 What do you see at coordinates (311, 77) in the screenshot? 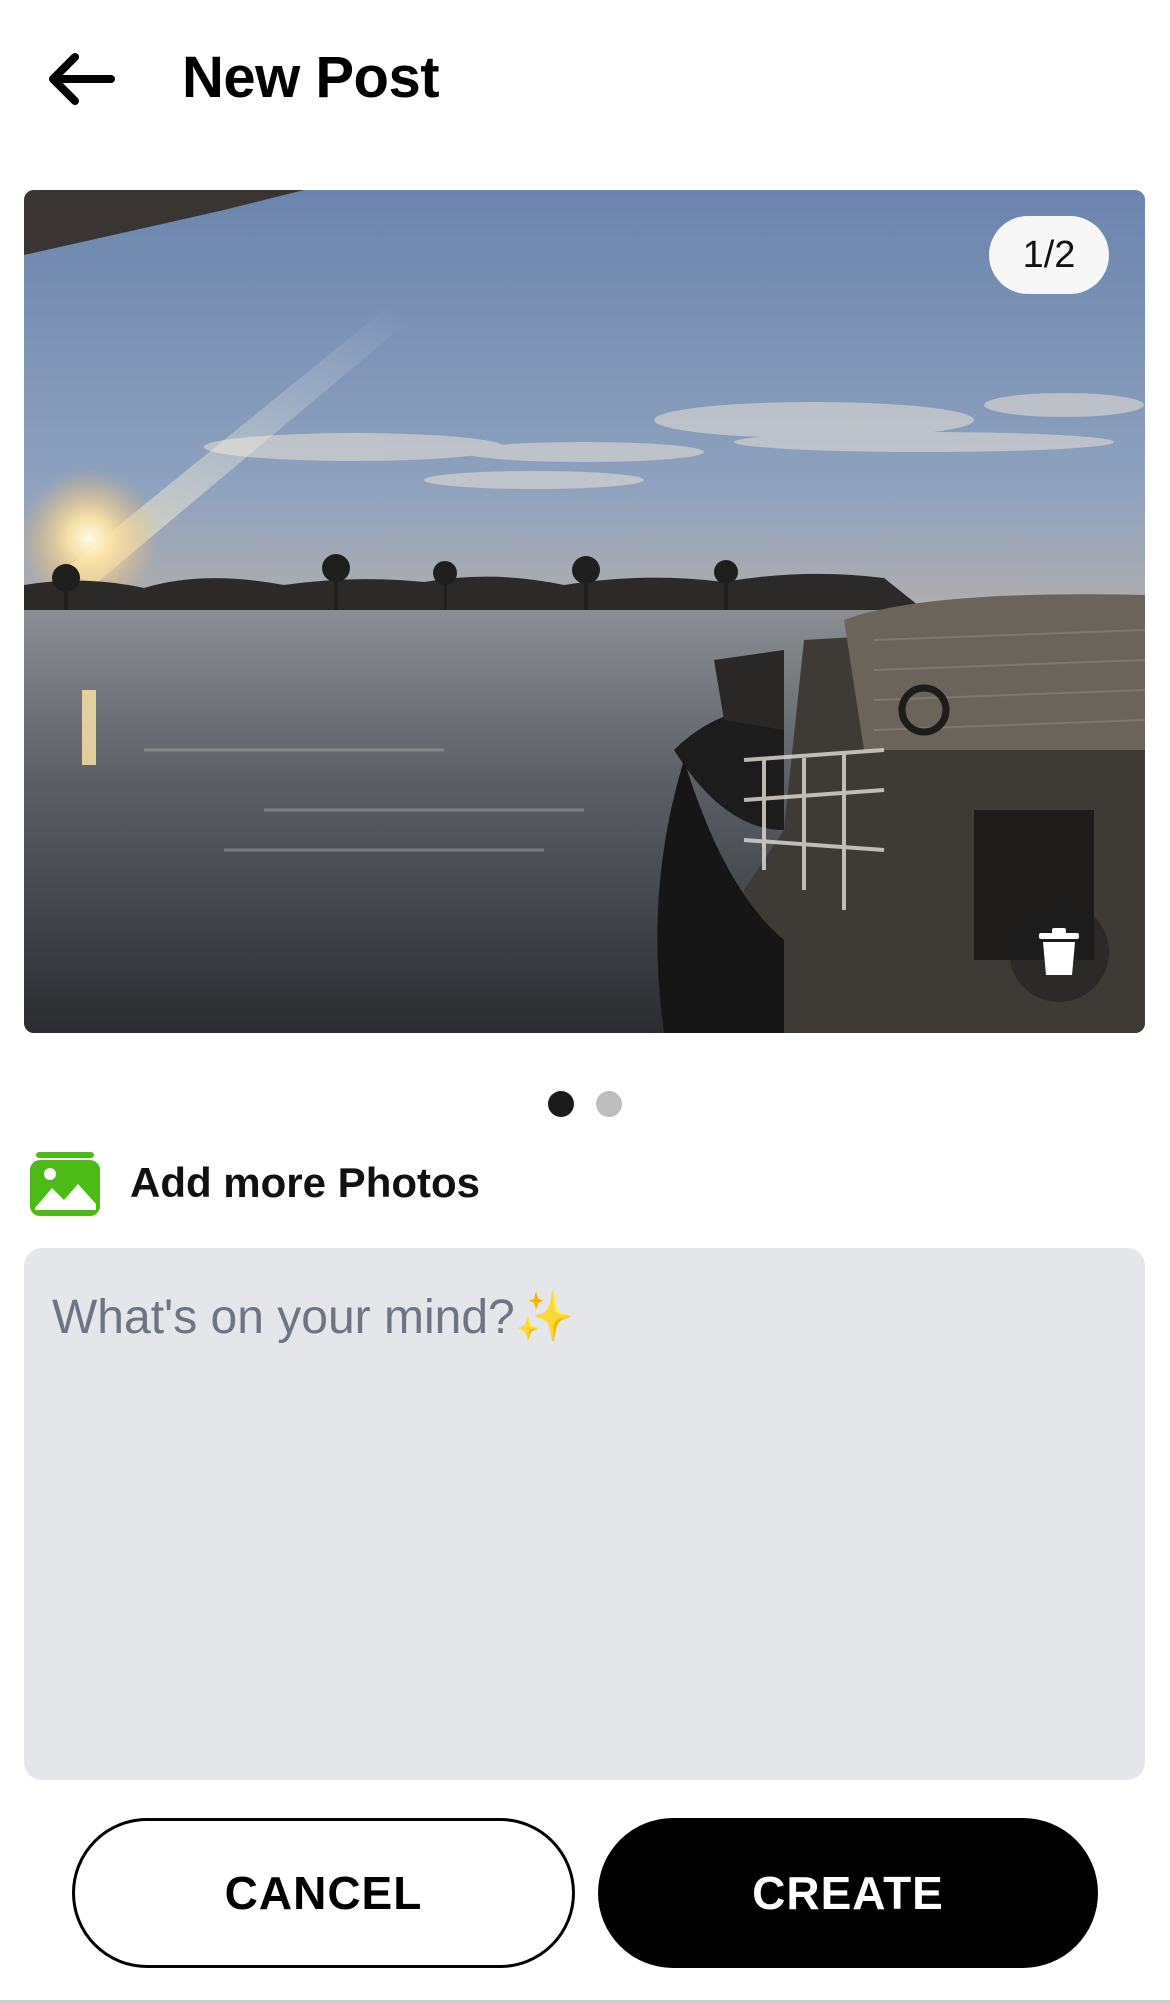
I see `page-title: New Post` at bounding box center [311, 77].